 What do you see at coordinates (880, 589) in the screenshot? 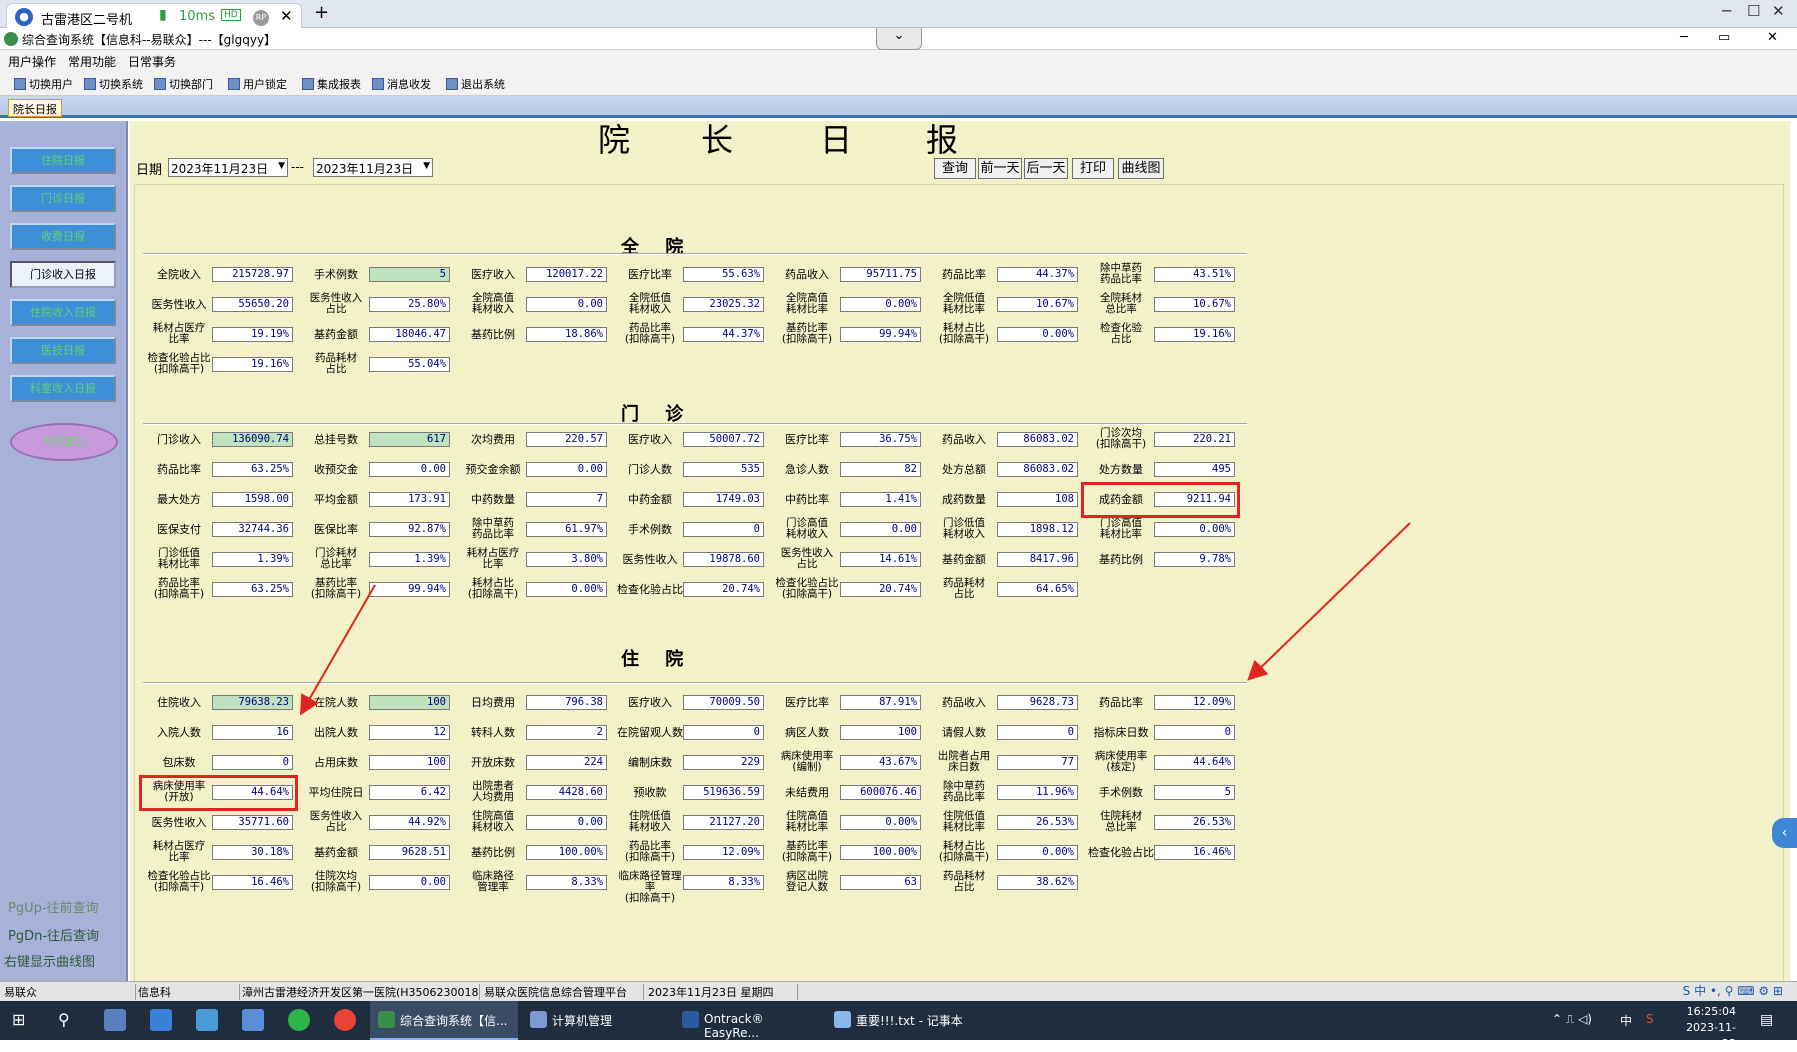
I see `field-value: 20.74%` at bounding box center [880, 589].